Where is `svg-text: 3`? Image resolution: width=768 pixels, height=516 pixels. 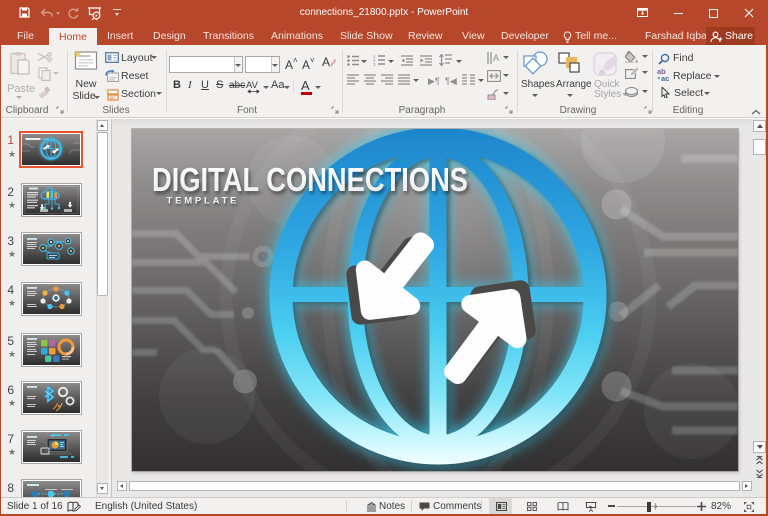 svg-text: 3 is located at coordinates (374, 64).